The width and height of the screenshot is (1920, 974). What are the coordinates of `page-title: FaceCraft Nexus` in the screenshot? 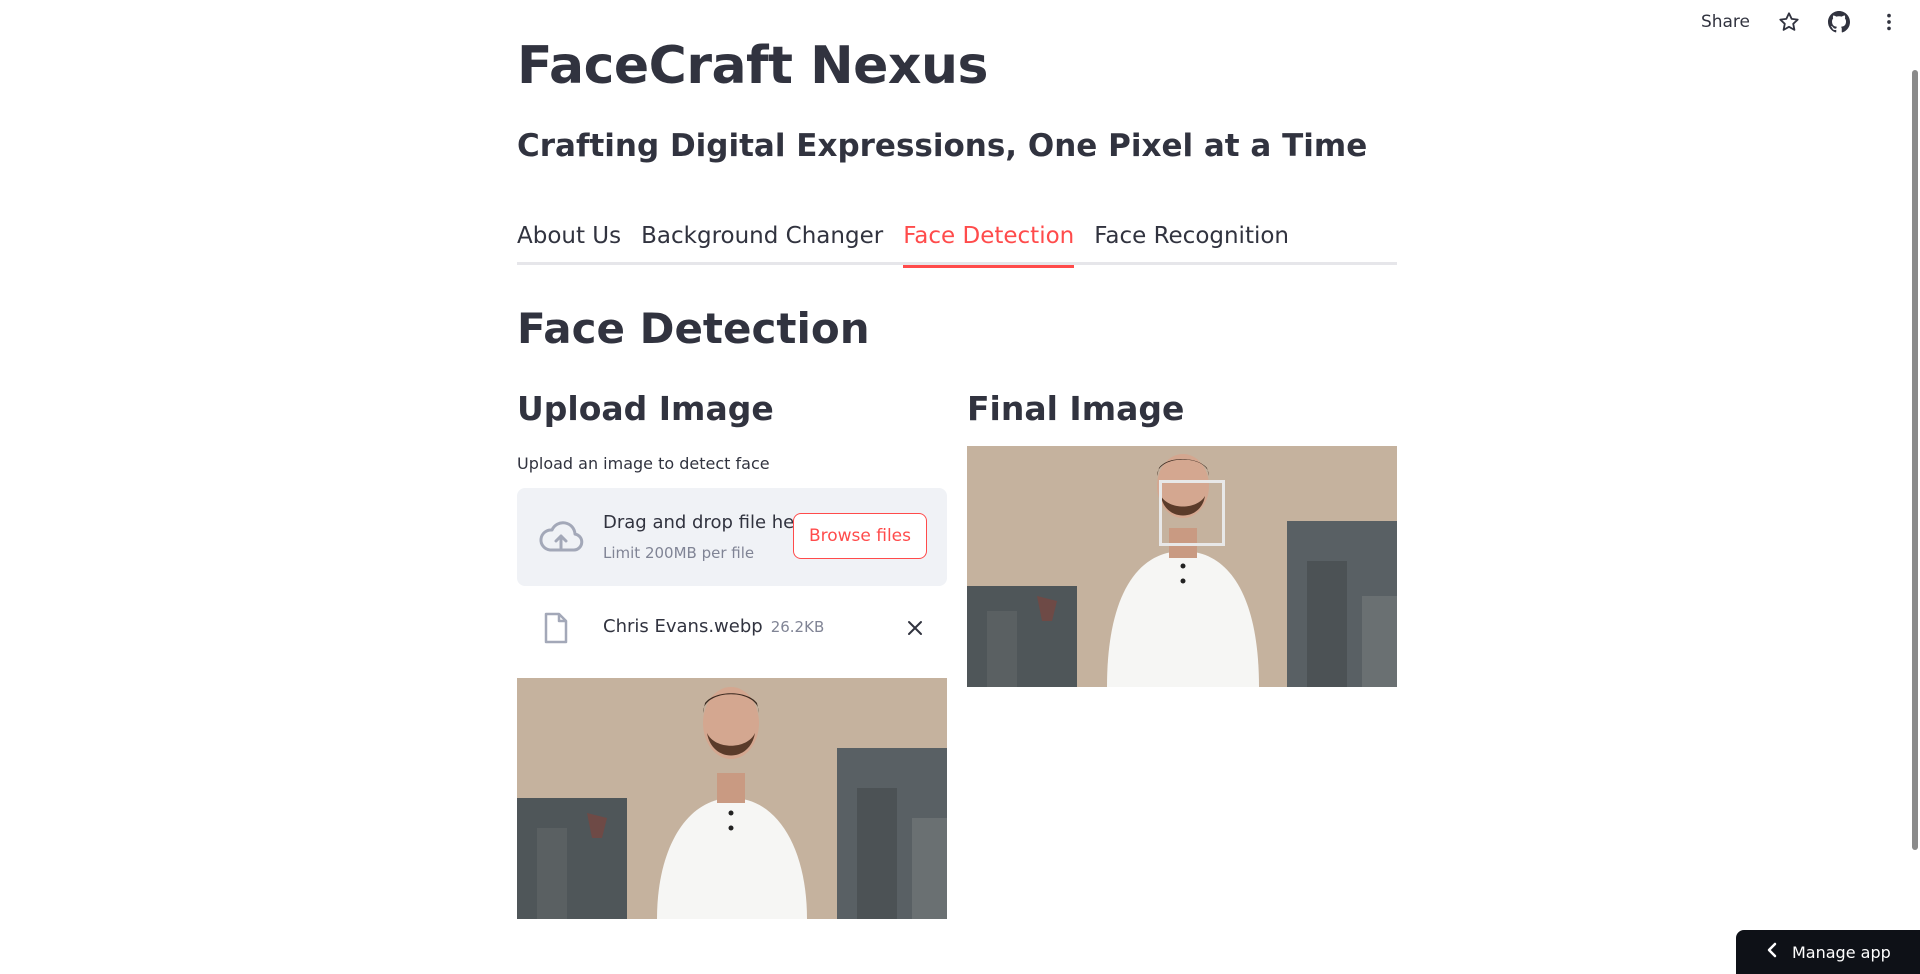 It's located at (752, 66).